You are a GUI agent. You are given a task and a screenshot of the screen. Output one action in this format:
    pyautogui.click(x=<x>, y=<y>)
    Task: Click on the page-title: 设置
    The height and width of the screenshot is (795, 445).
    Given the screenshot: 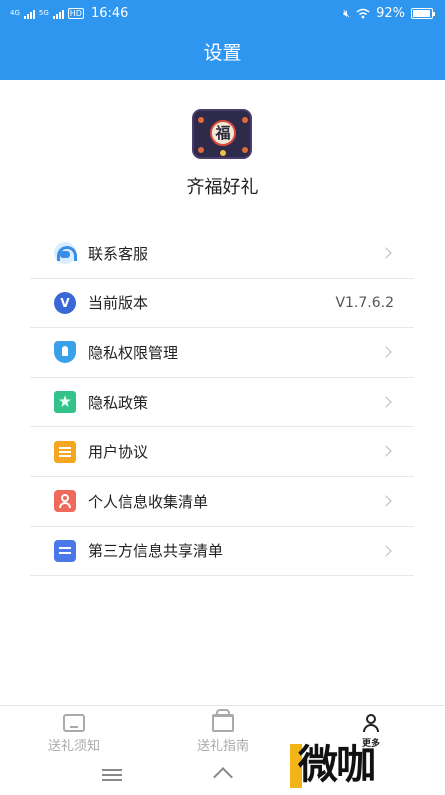 What is the action you would take?
    pyautogui.click(x=222, y=54)
    